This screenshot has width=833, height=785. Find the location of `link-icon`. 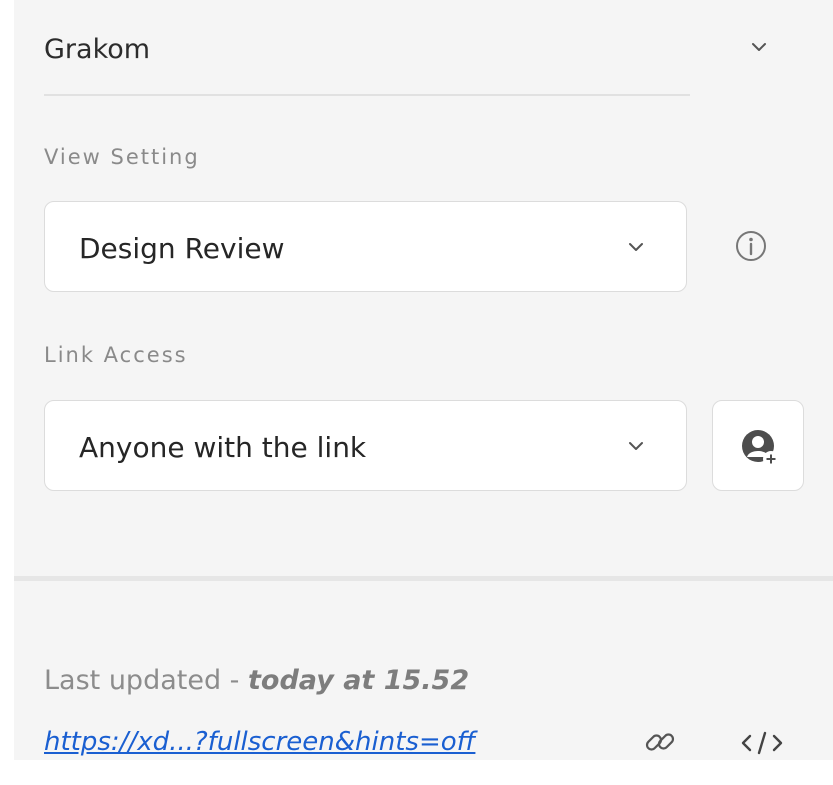

link-icon is located at coordinates (660, 742).